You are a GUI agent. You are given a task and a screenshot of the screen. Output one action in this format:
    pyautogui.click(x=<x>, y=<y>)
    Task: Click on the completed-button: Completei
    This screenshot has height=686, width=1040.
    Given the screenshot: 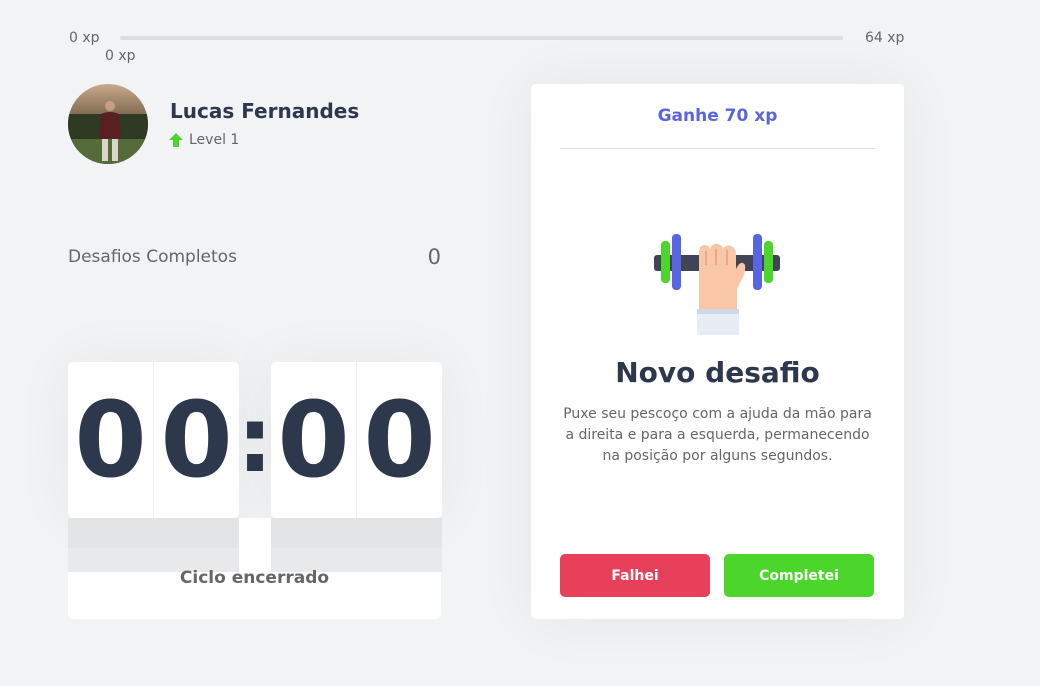 What is the action you would take?
    pyautogui.click(x=799, y=575)
    